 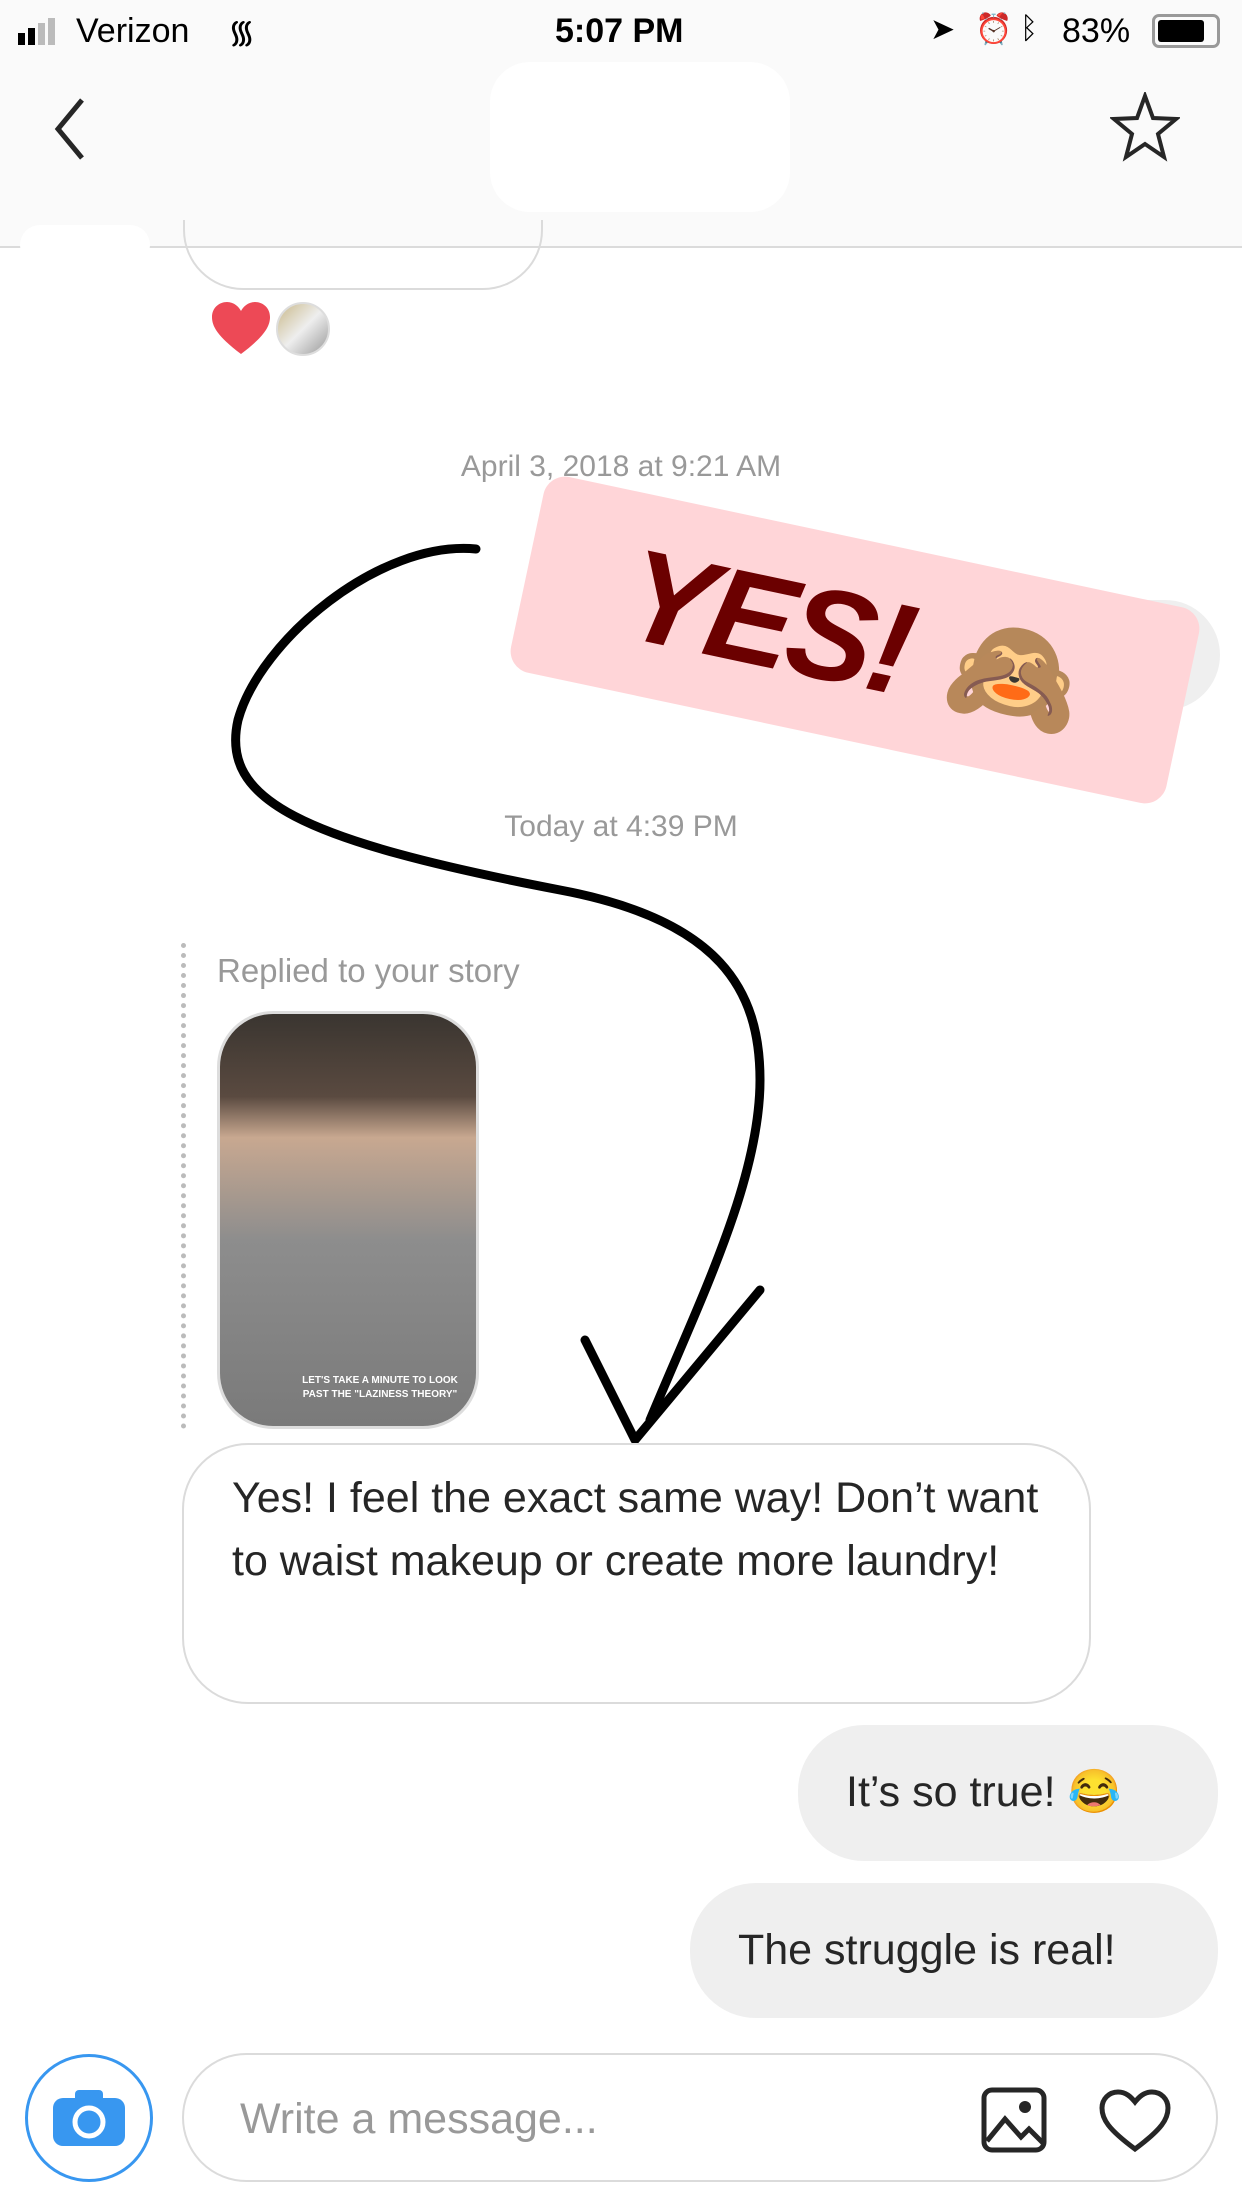 I want to click on signal-icon, so click(x=36, y=31).